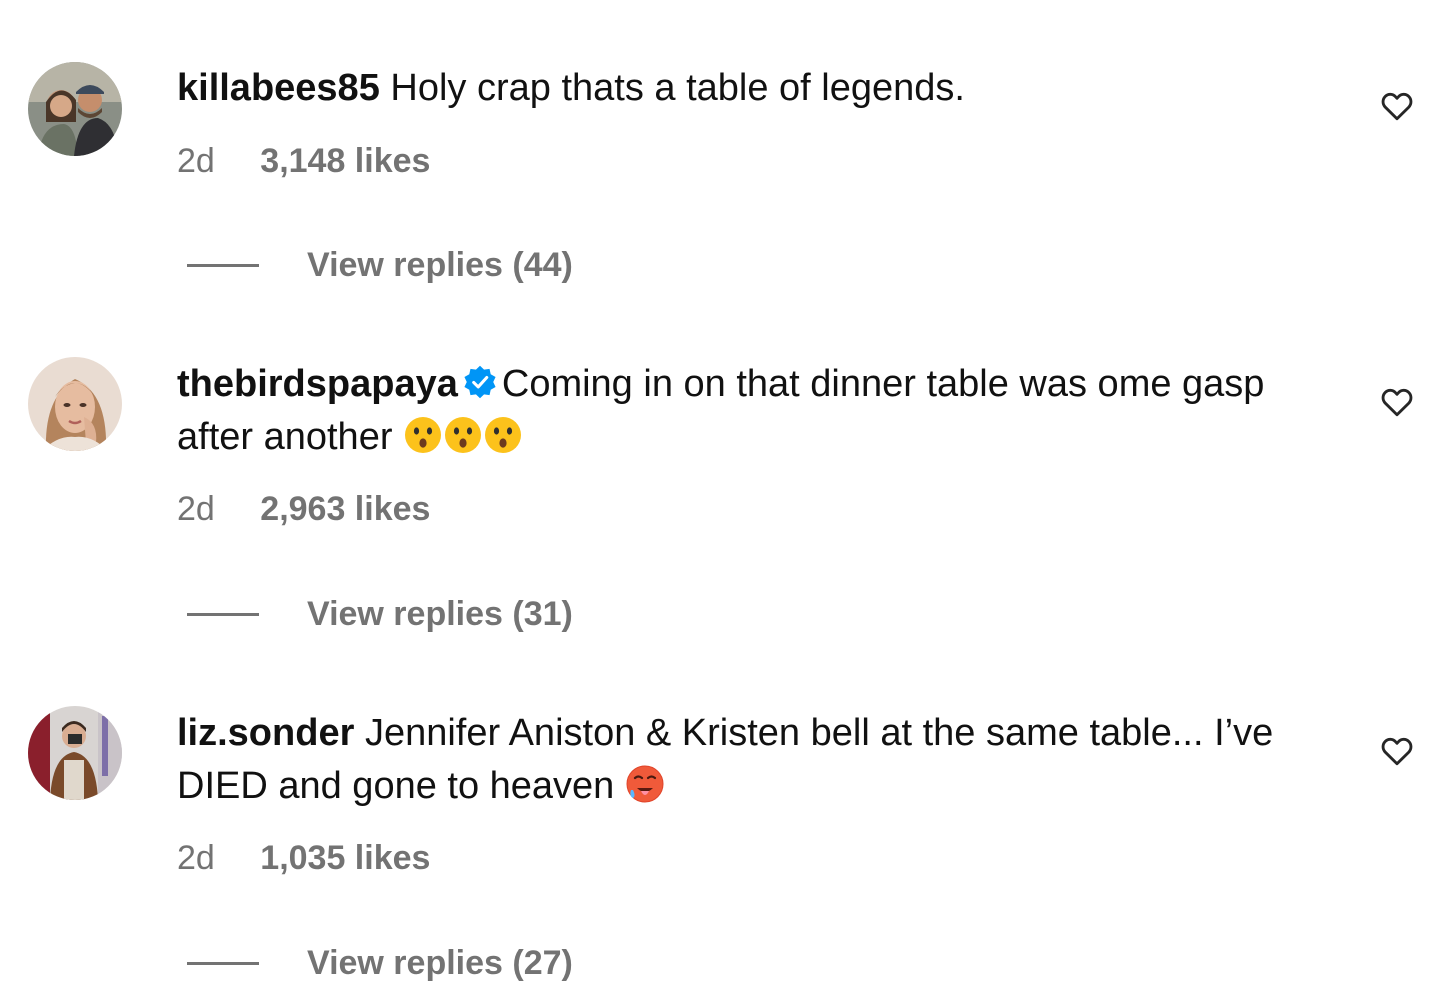  I want to click on comment-username: liz.sonder, so click(265, 733).